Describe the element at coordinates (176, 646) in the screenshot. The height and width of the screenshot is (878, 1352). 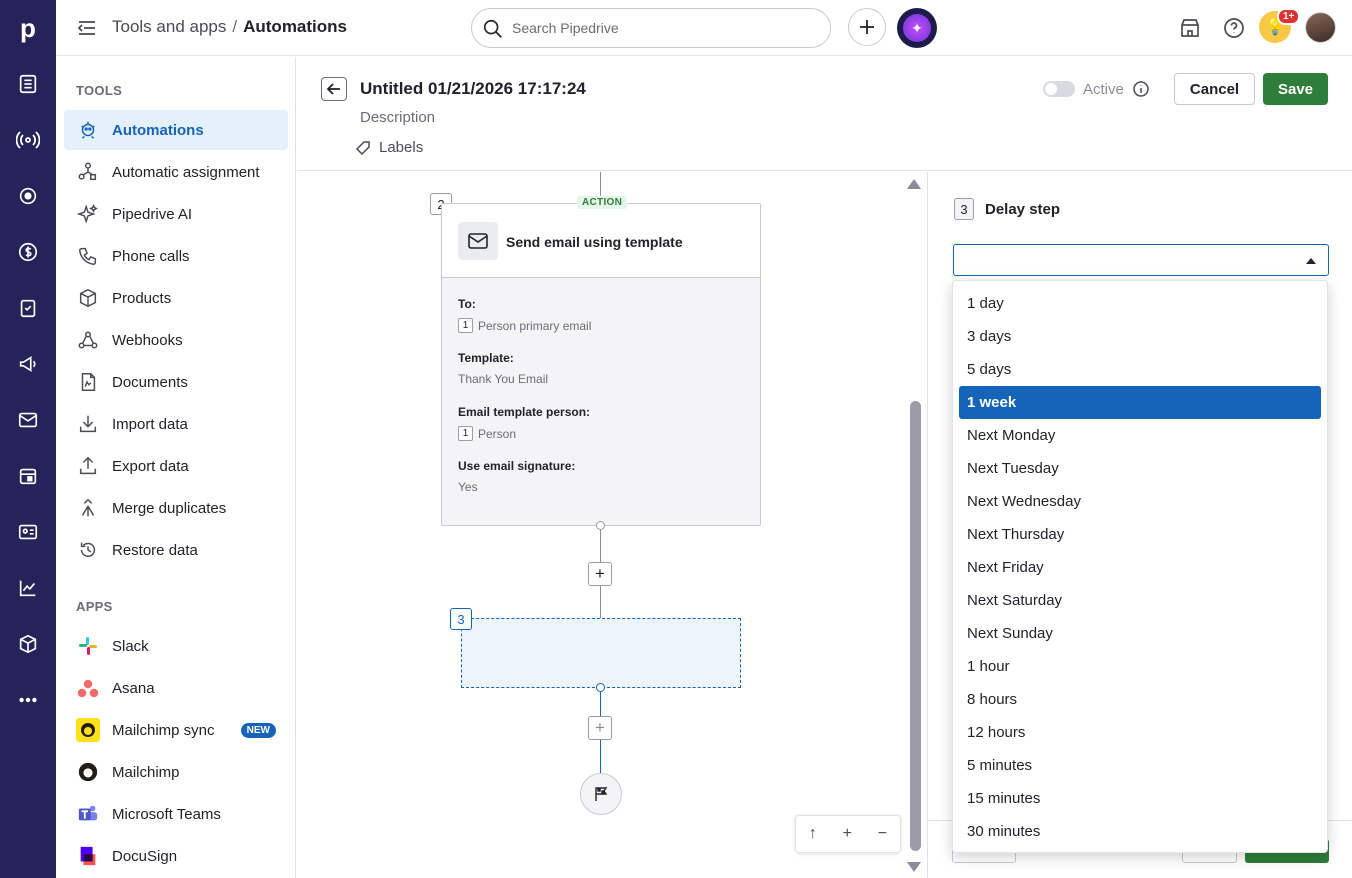
I see `sidebar-item-slack: Slack` at that location.